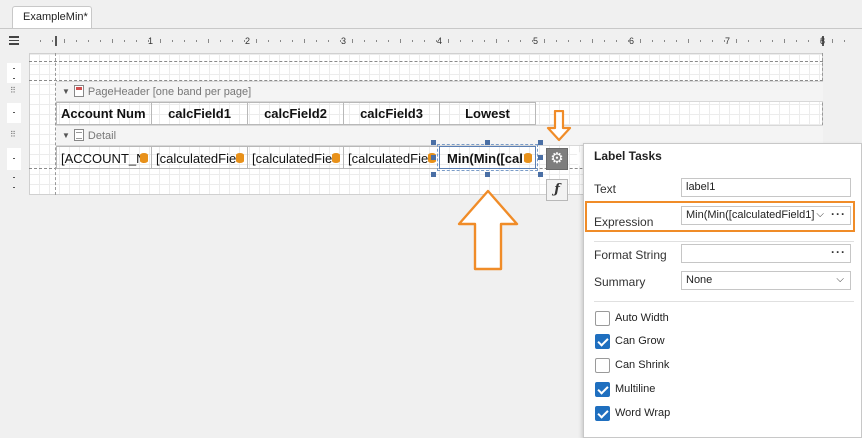 Image resolution: width=862 pixels, height=438 pixels. What do you see at coordinates (431, 28) in the screenshot?
I see `tab-divider` at bounding box center [431, 28].